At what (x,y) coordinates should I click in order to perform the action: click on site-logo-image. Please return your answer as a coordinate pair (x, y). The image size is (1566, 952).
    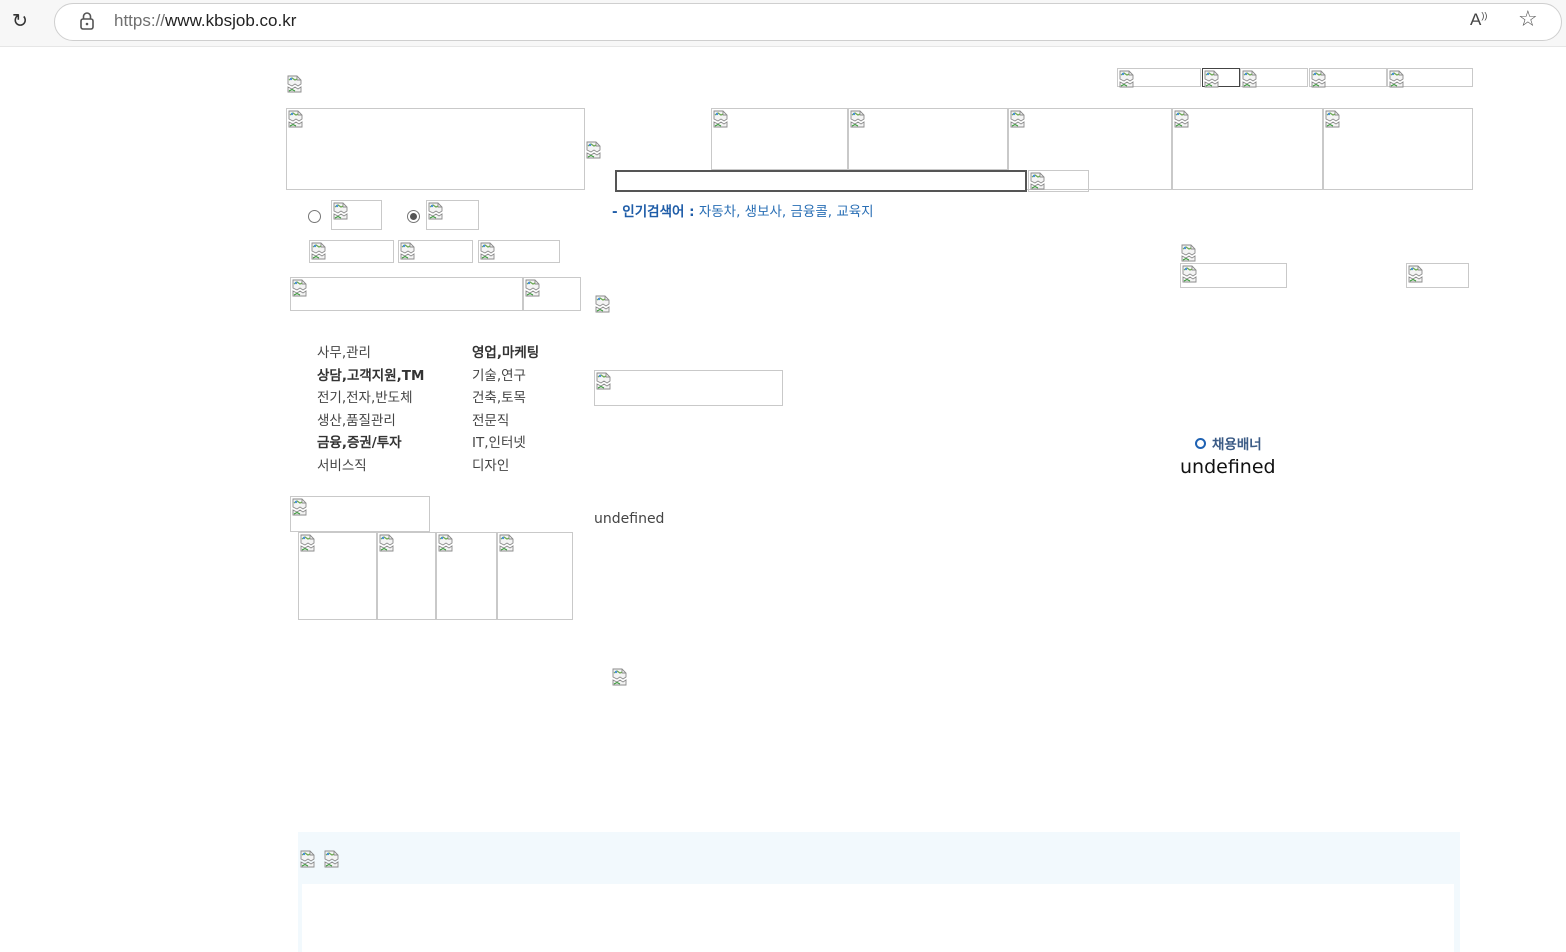
    Looking at the image, I should click on (296, 84).